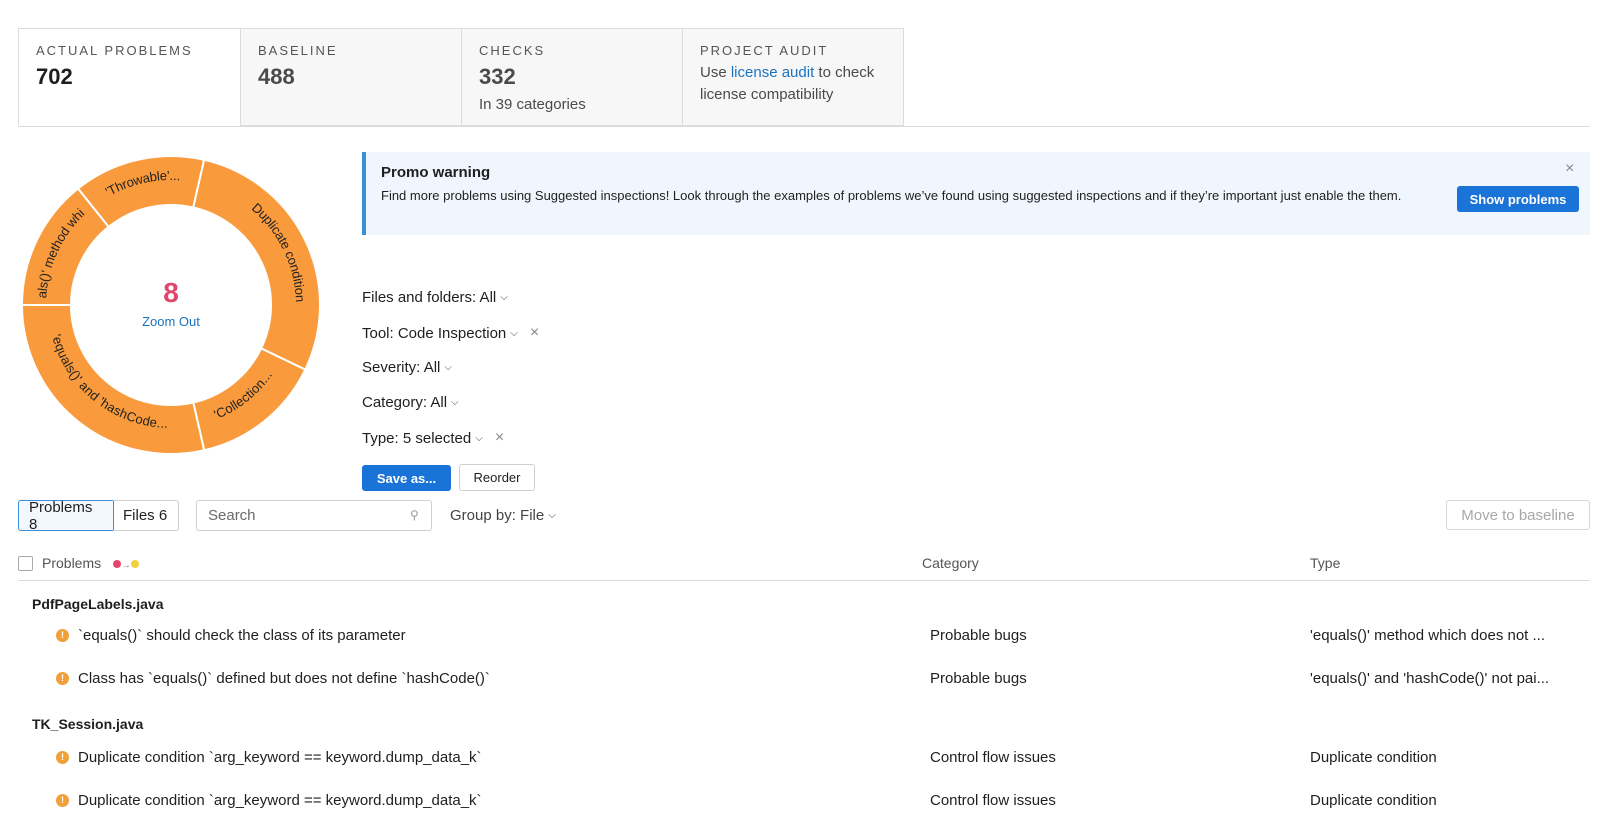 The height and width of the screenshot is (821, 1600). Describe the element at coordinates (434, 333) in the screenshot. I see `filter-tool-label: Tool: Code Inspection` at that location.